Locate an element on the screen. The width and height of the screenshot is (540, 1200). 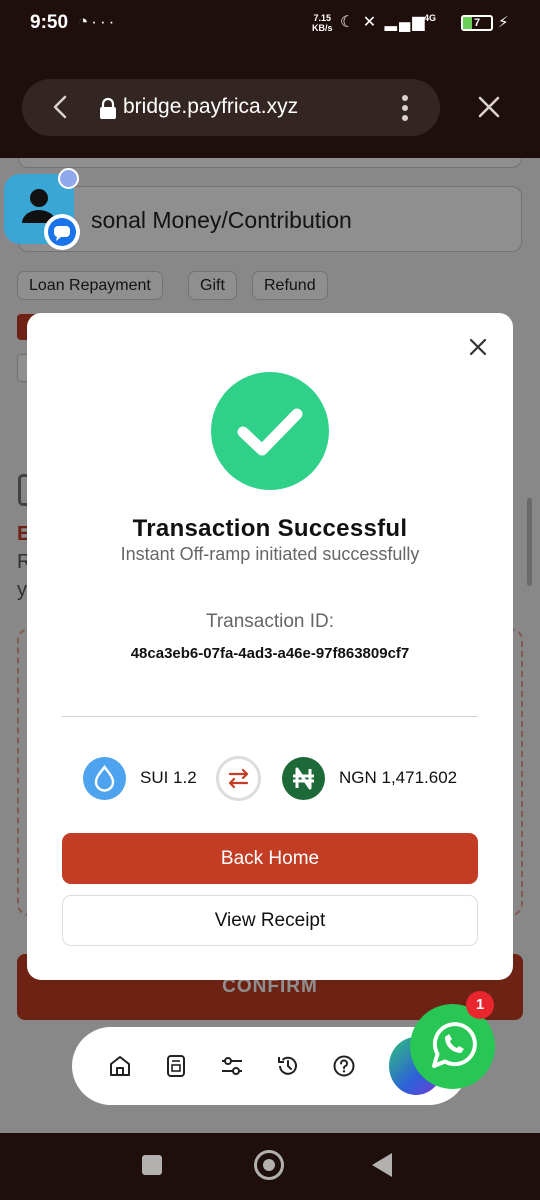
battery-icon: 7 is located at coordinates (477, 23).